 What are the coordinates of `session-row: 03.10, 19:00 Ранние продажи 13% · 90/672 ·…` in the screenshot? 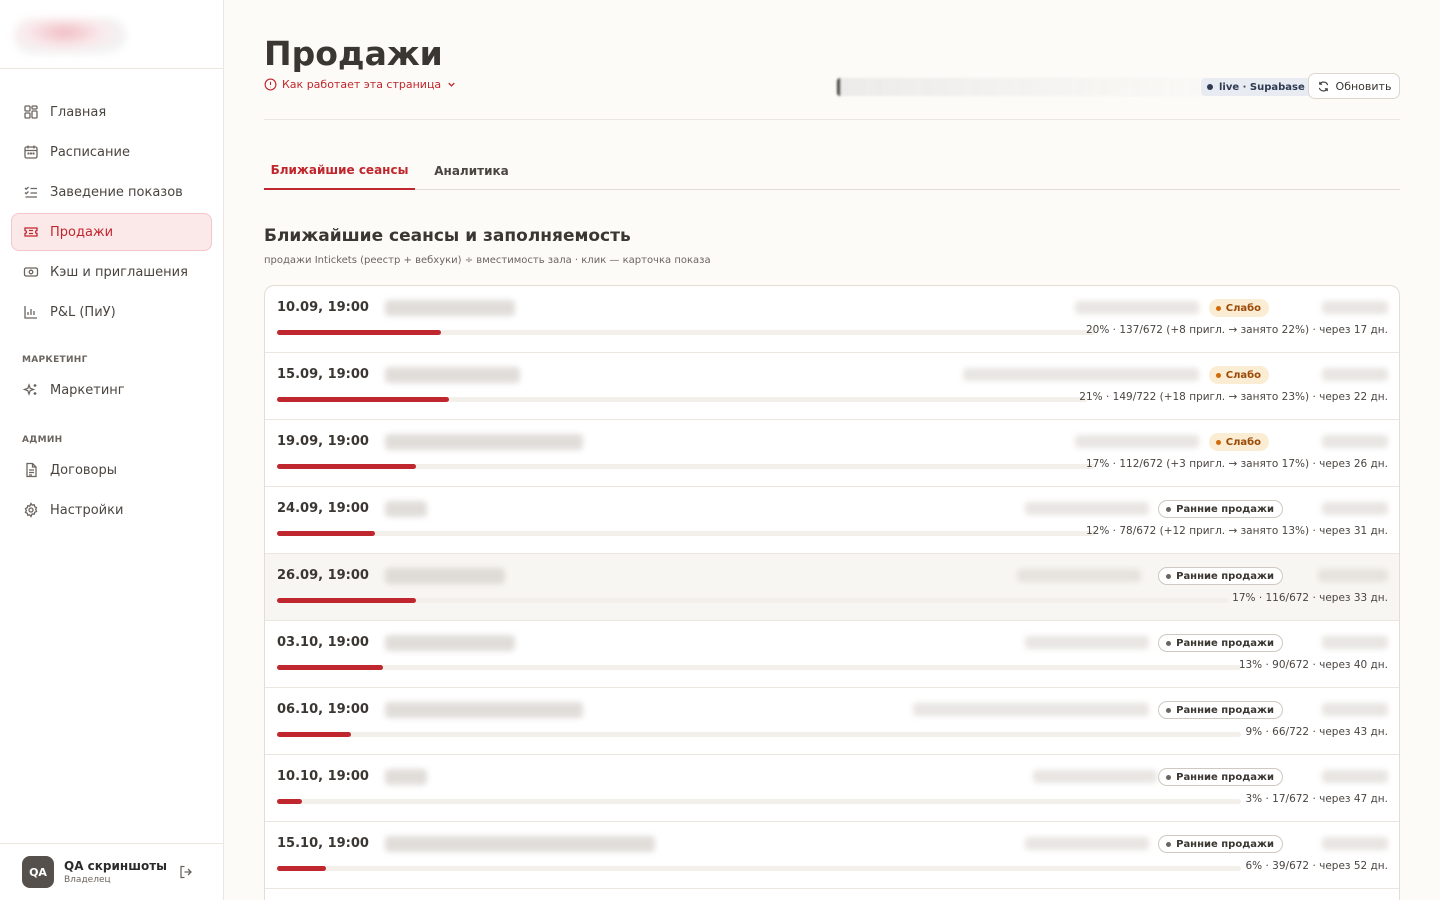 It's located at (832, 654).